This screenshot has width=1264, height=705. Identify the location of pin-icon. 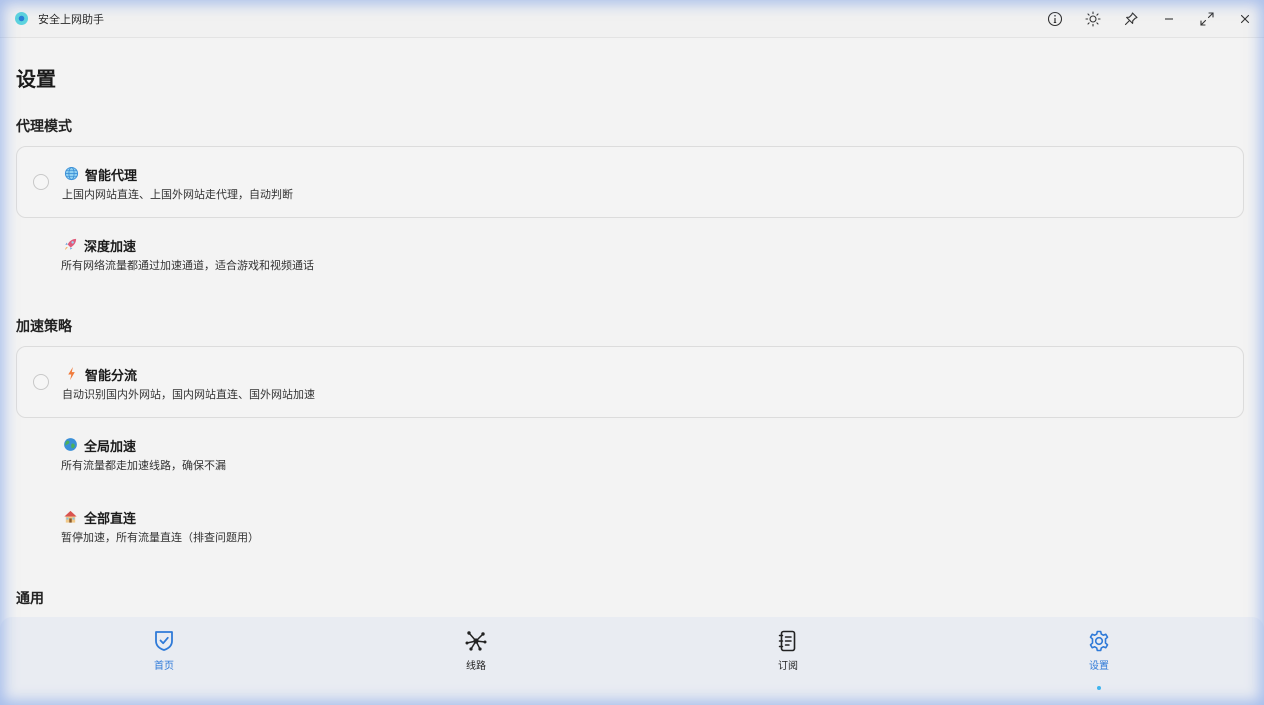
(1131, 19).